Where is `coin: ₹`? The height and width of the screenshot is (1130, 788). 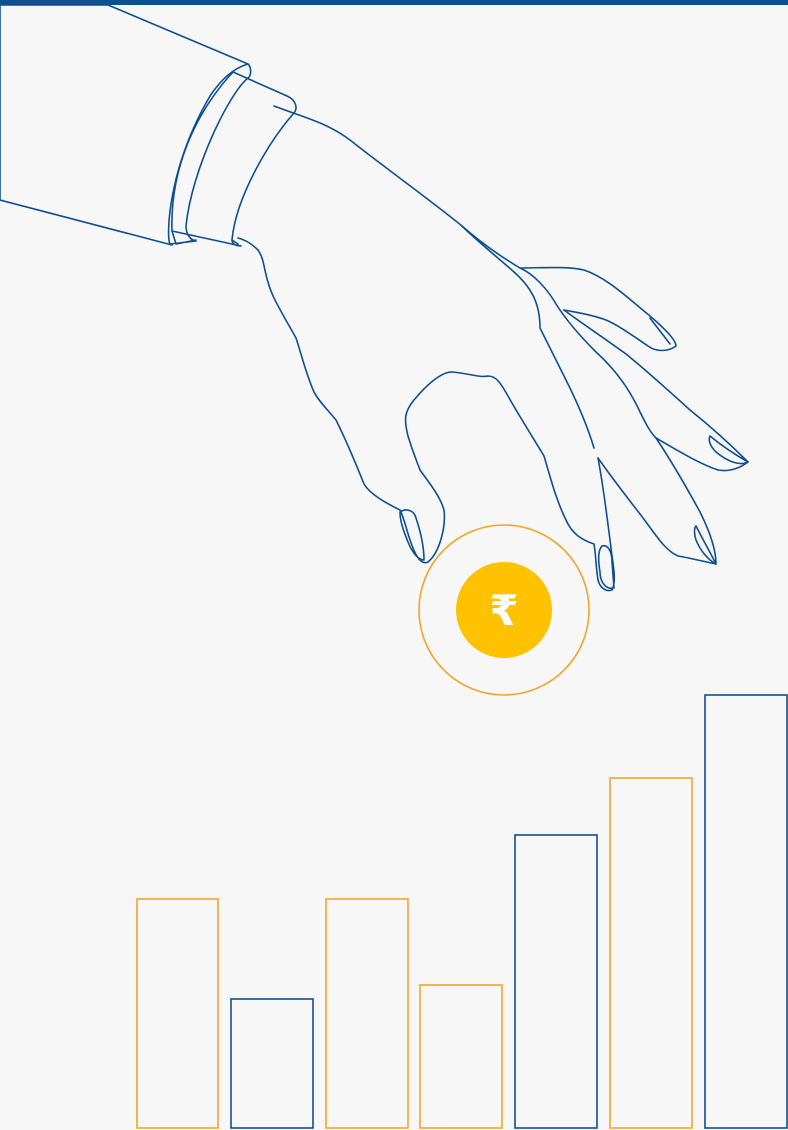 coin: ₹ is located at coordinates (504, 610).